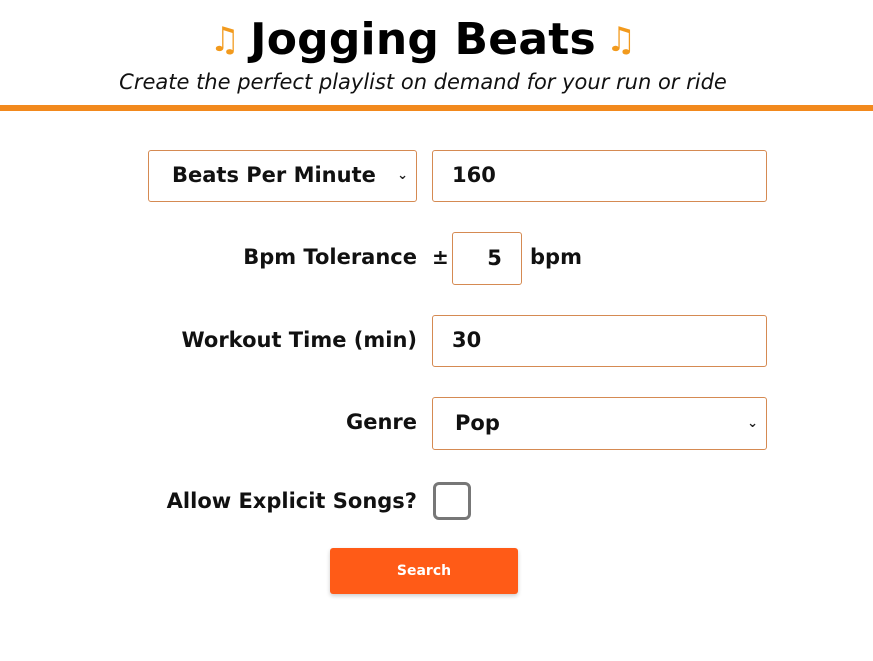 Image resolution: width=873 pixels, height=661 pixels. I want to click on plus-minus-sign: ±, so click(440, 257).